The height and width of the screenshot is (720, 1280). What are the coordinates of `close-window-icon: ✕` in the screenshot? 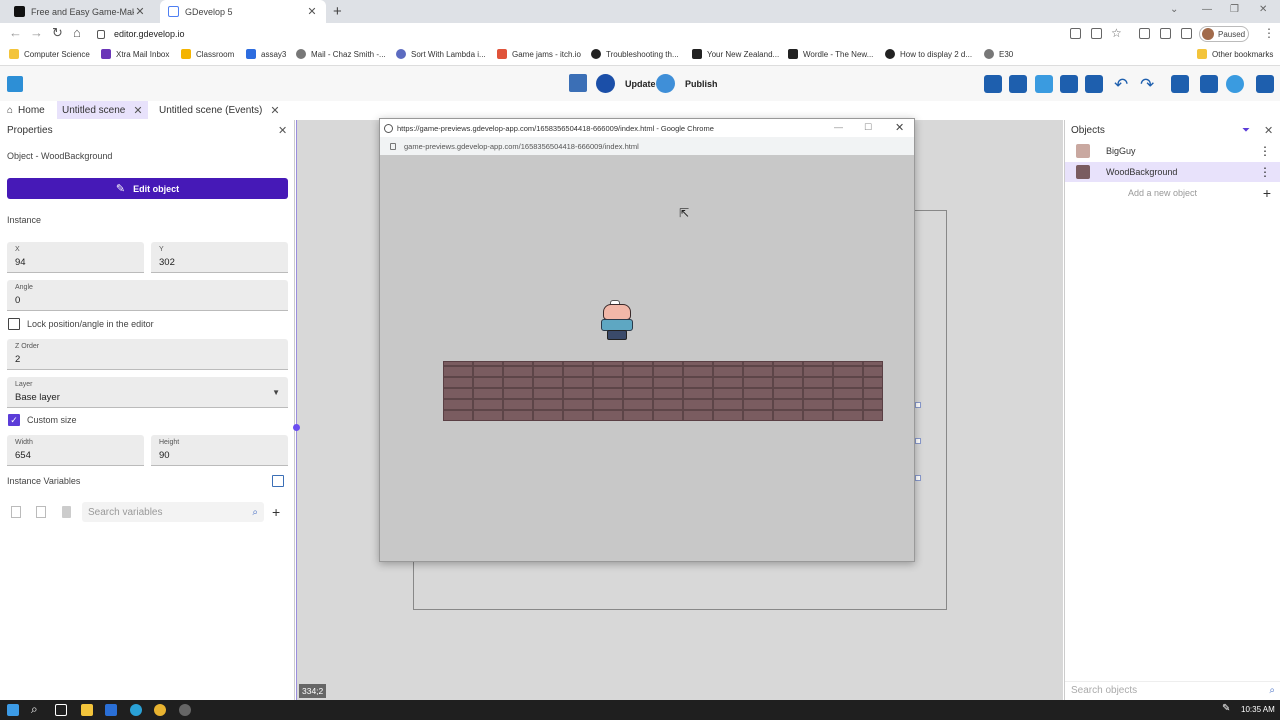 It's located at (1263, 9).